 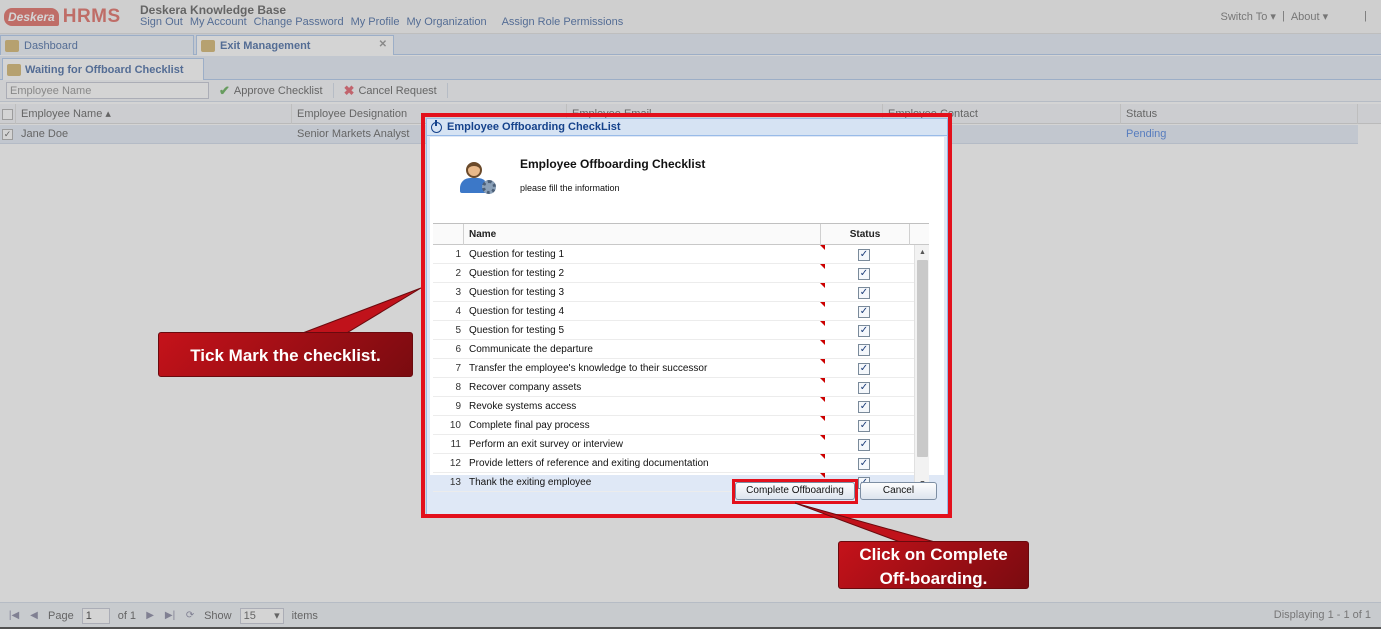 I want to click on callout-line-1: Click on Complete, so click(x=933, y=554).